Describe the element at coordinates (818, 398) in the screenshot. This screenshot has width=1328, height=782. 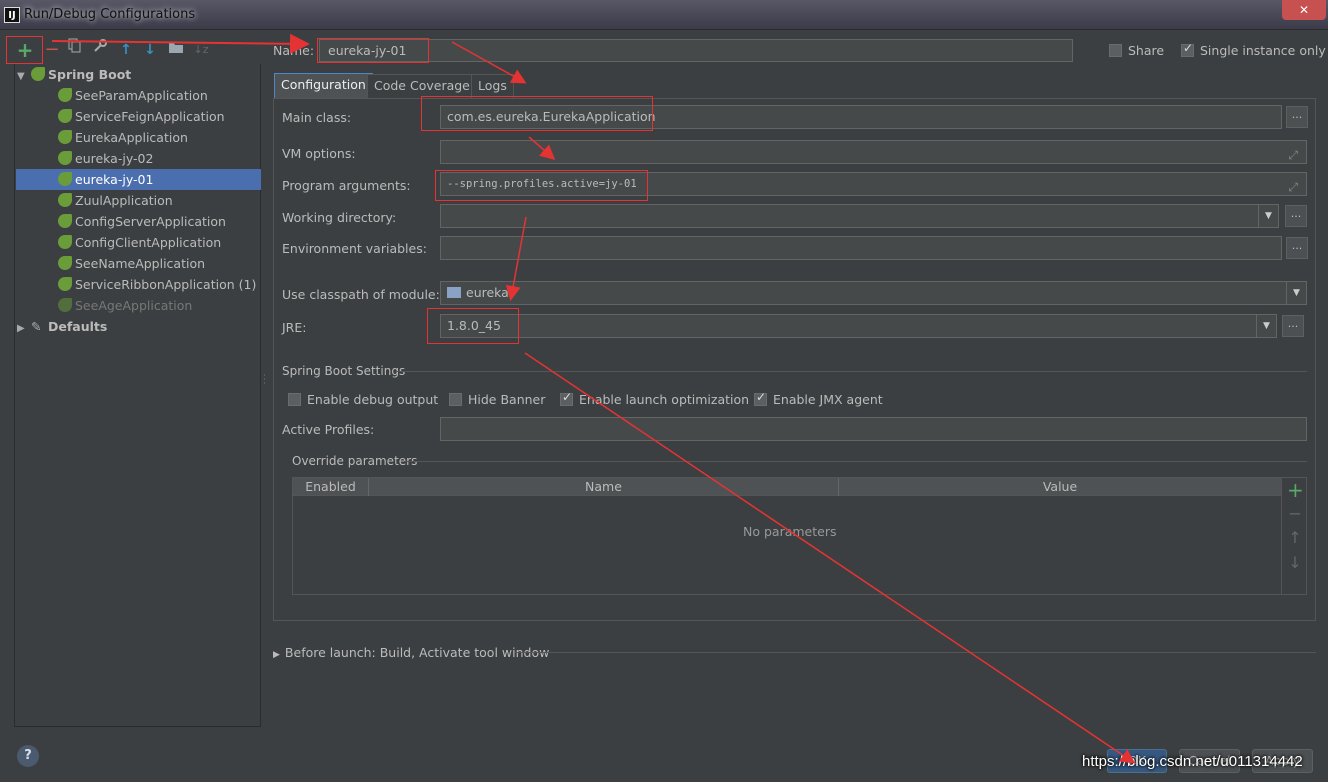
I see `enable-jmx-agent-checkbox: Enable JMX agent` at that location.